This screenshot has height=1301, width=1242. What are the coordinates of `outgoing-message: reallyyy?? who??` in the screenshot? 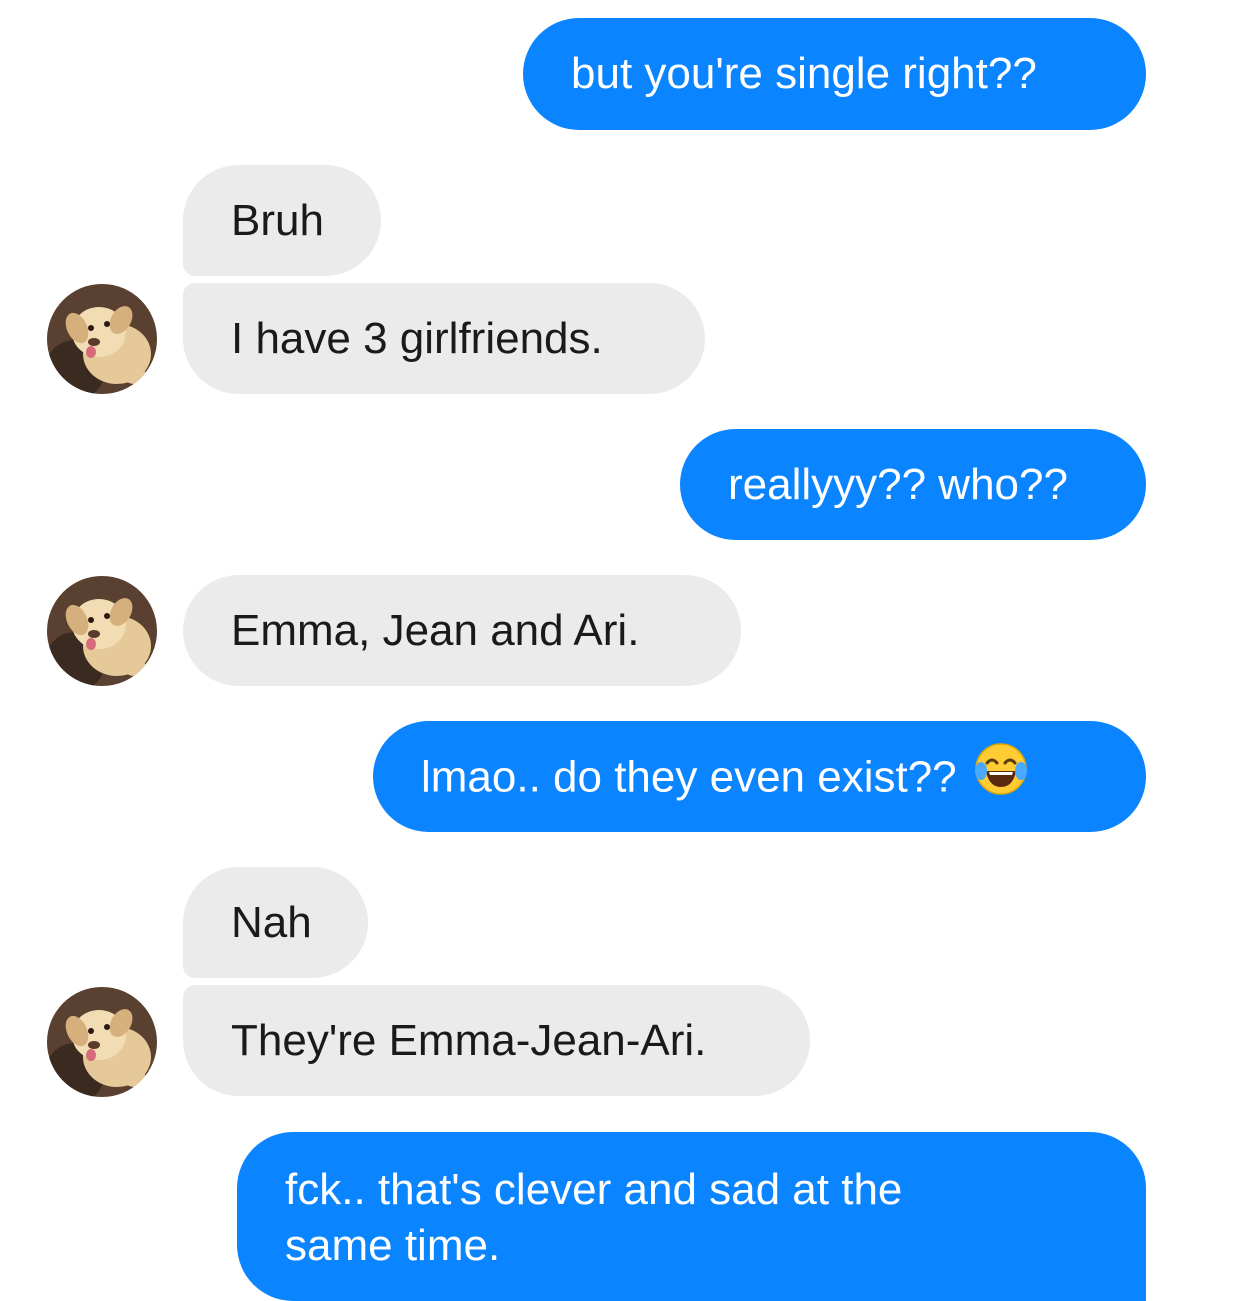 It's located at (913, 484).